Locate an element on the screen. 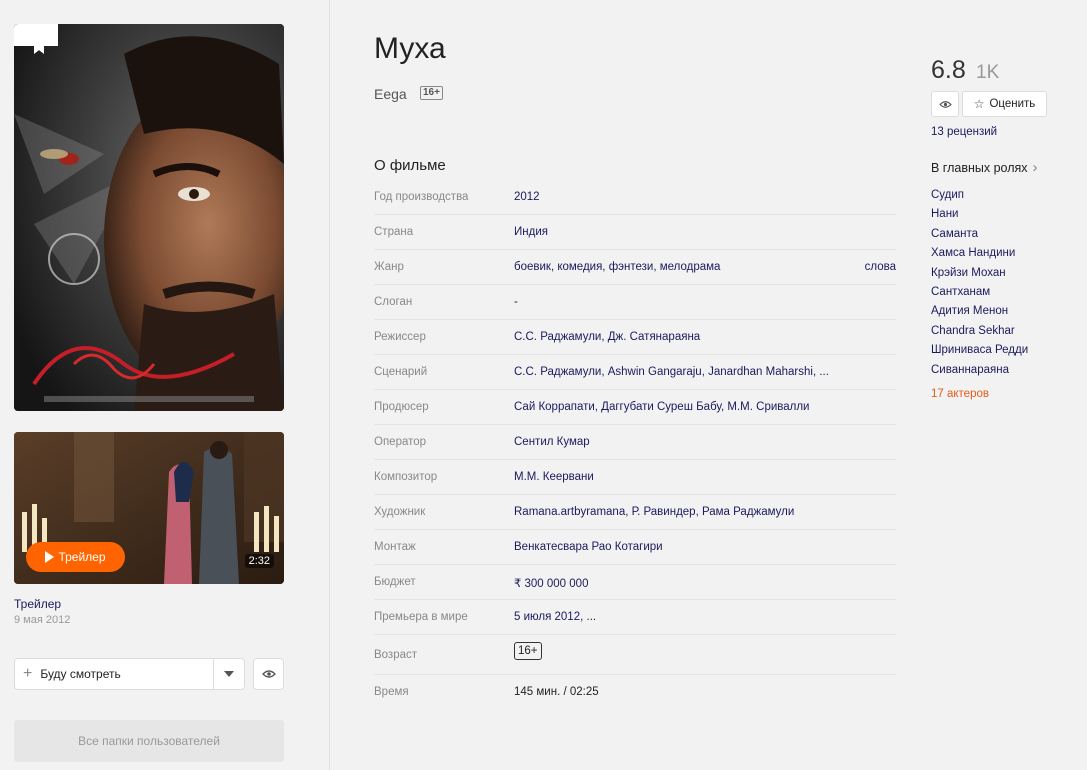  original-title: Eega is located at coordinates (390, 94).